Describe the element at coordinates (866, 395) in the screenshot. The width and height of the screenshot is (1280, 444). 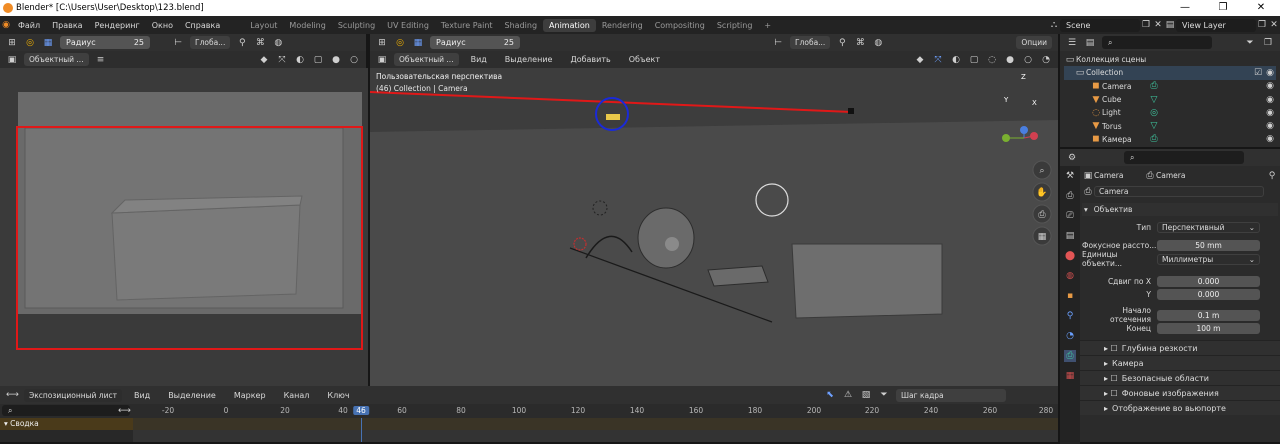
I see `ghost-icon: ▧` at that location.